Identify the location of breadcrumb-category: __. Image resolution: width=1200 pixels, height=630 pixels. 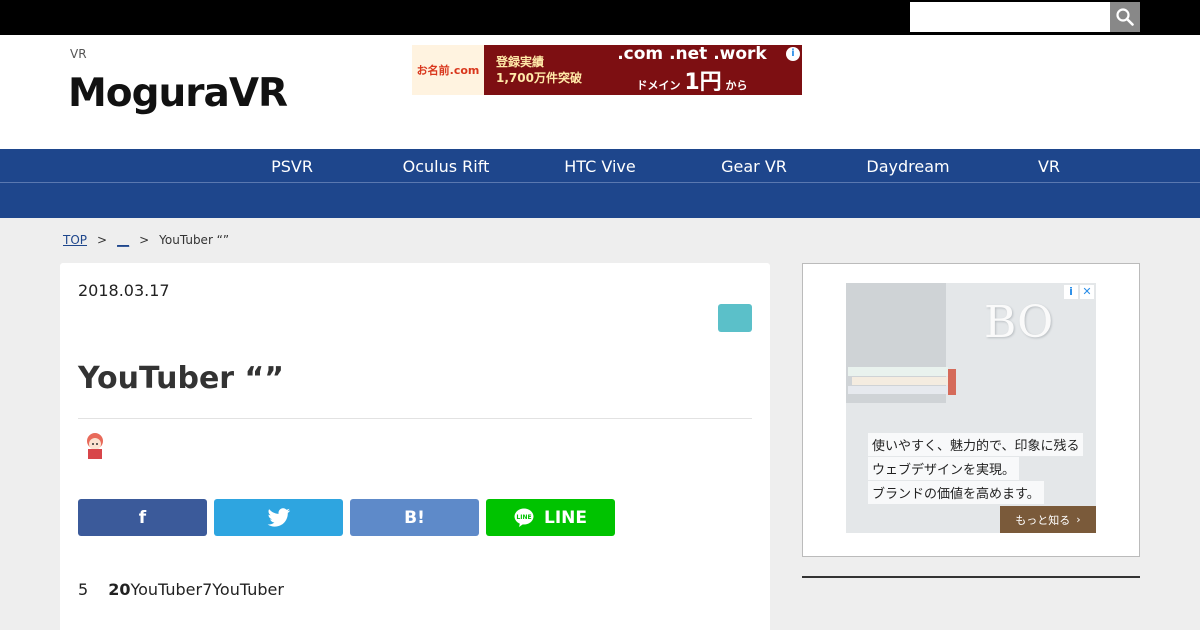
(123, 240).